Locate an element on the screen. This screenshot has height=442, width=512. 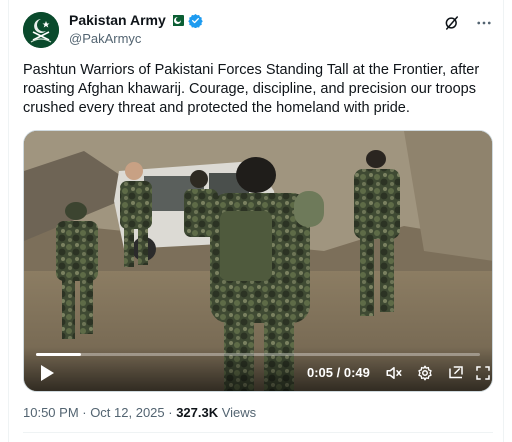
time-readout: 0:05 / 0:49 is located at coordinates (338, 372).